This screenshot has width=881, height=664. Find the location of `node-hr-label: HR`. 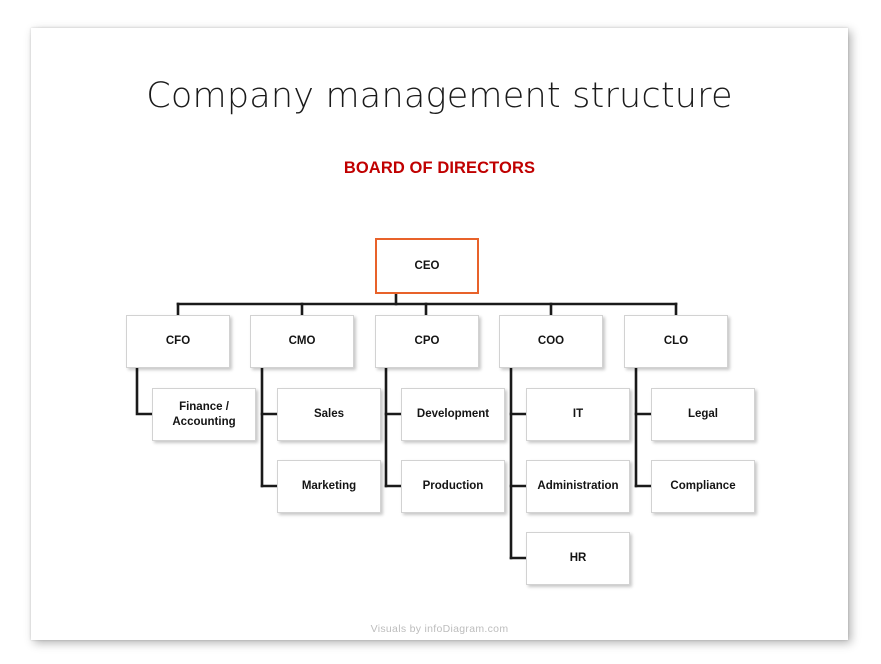

node-hr-label: HR is located at coordinates (578, 558).